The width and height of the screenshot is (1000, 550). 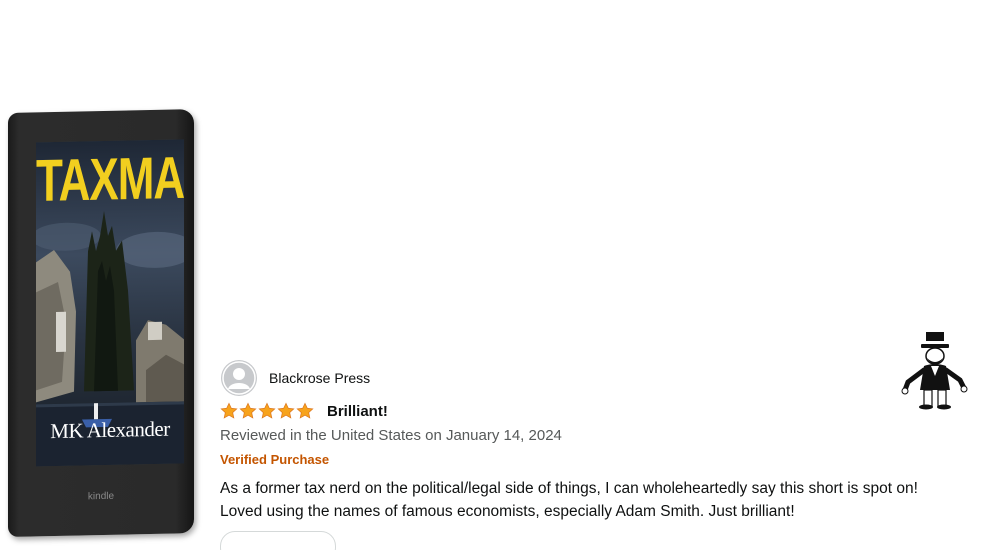 I want to click on cover-author: MK Alexander, so click(x=110, y=430).